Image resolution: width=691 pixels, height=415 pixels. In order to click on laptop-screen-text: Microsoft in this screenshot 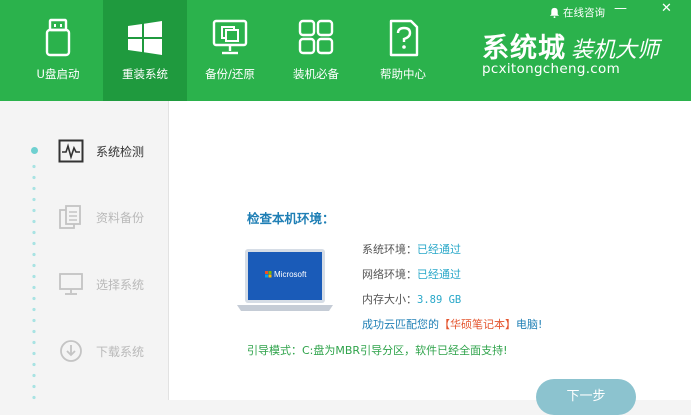, I will do `click(290, 274)`.